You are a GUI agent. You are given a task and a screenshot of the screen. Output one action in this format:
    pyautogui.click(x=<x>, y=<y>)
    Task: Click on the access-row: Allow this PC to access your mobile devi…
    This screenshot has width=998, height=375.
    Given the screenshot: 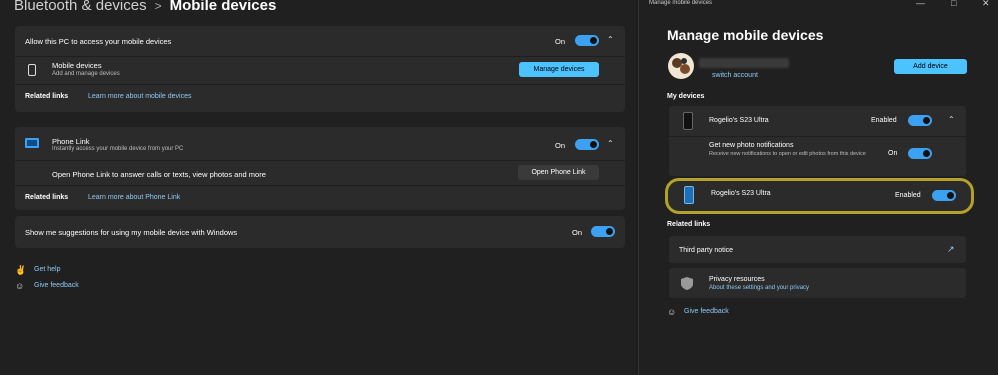 What is the action you would take?
    pyautogui.click(x=320, y=41)
    